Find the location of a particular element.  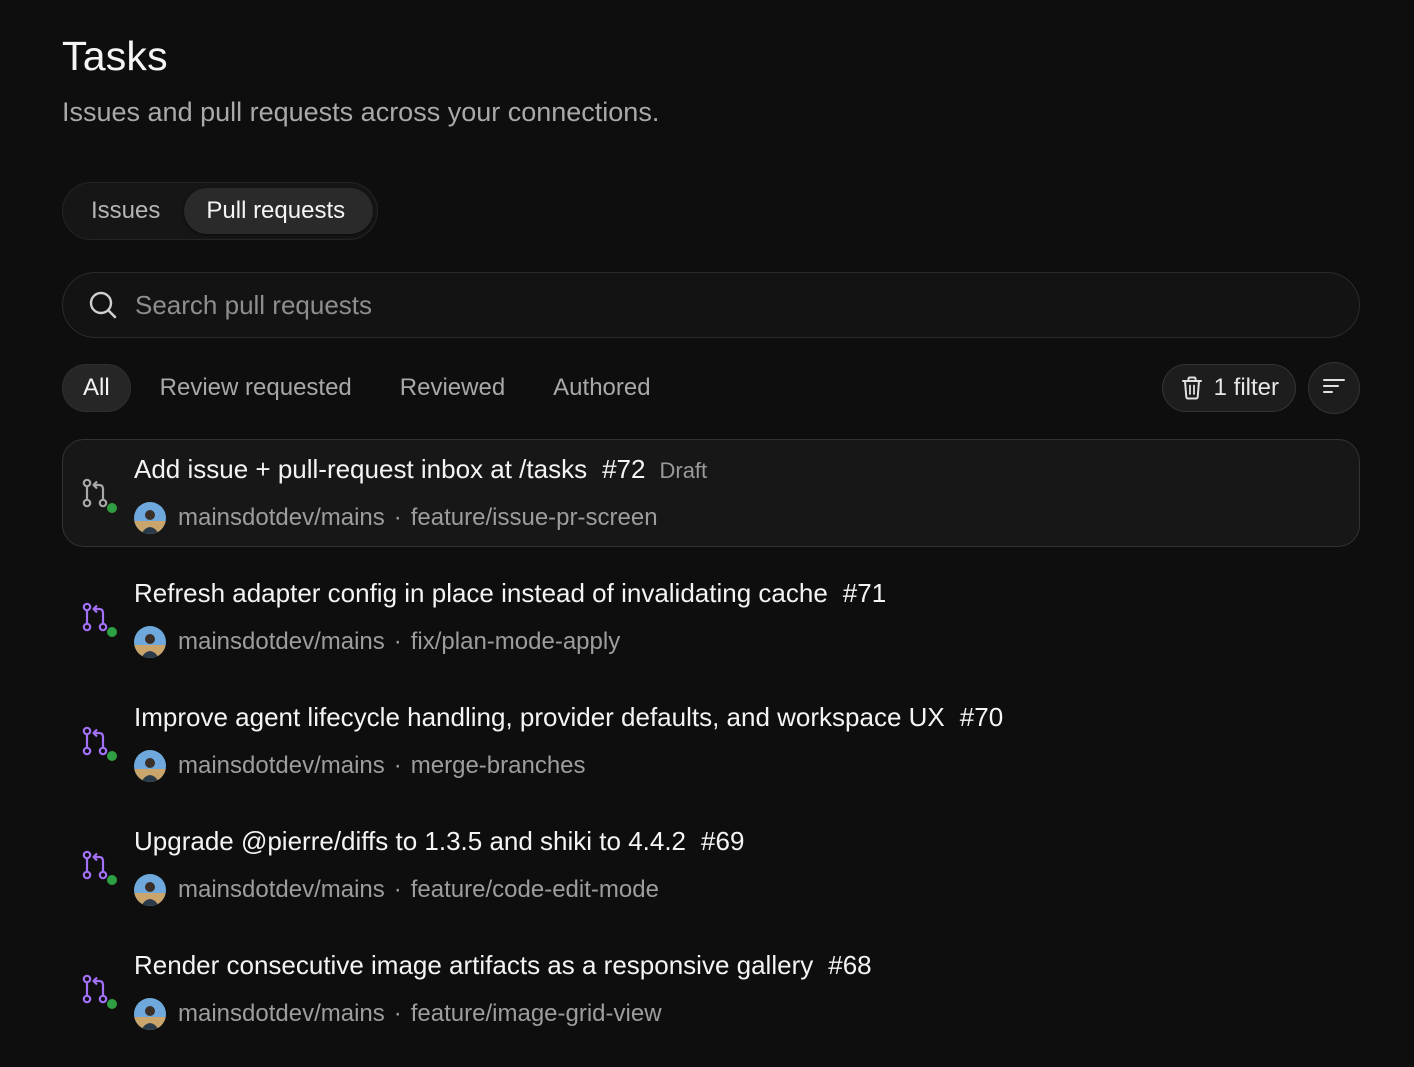

branch-name: feature/code-edit-mode is located at coordinates (534, 889).